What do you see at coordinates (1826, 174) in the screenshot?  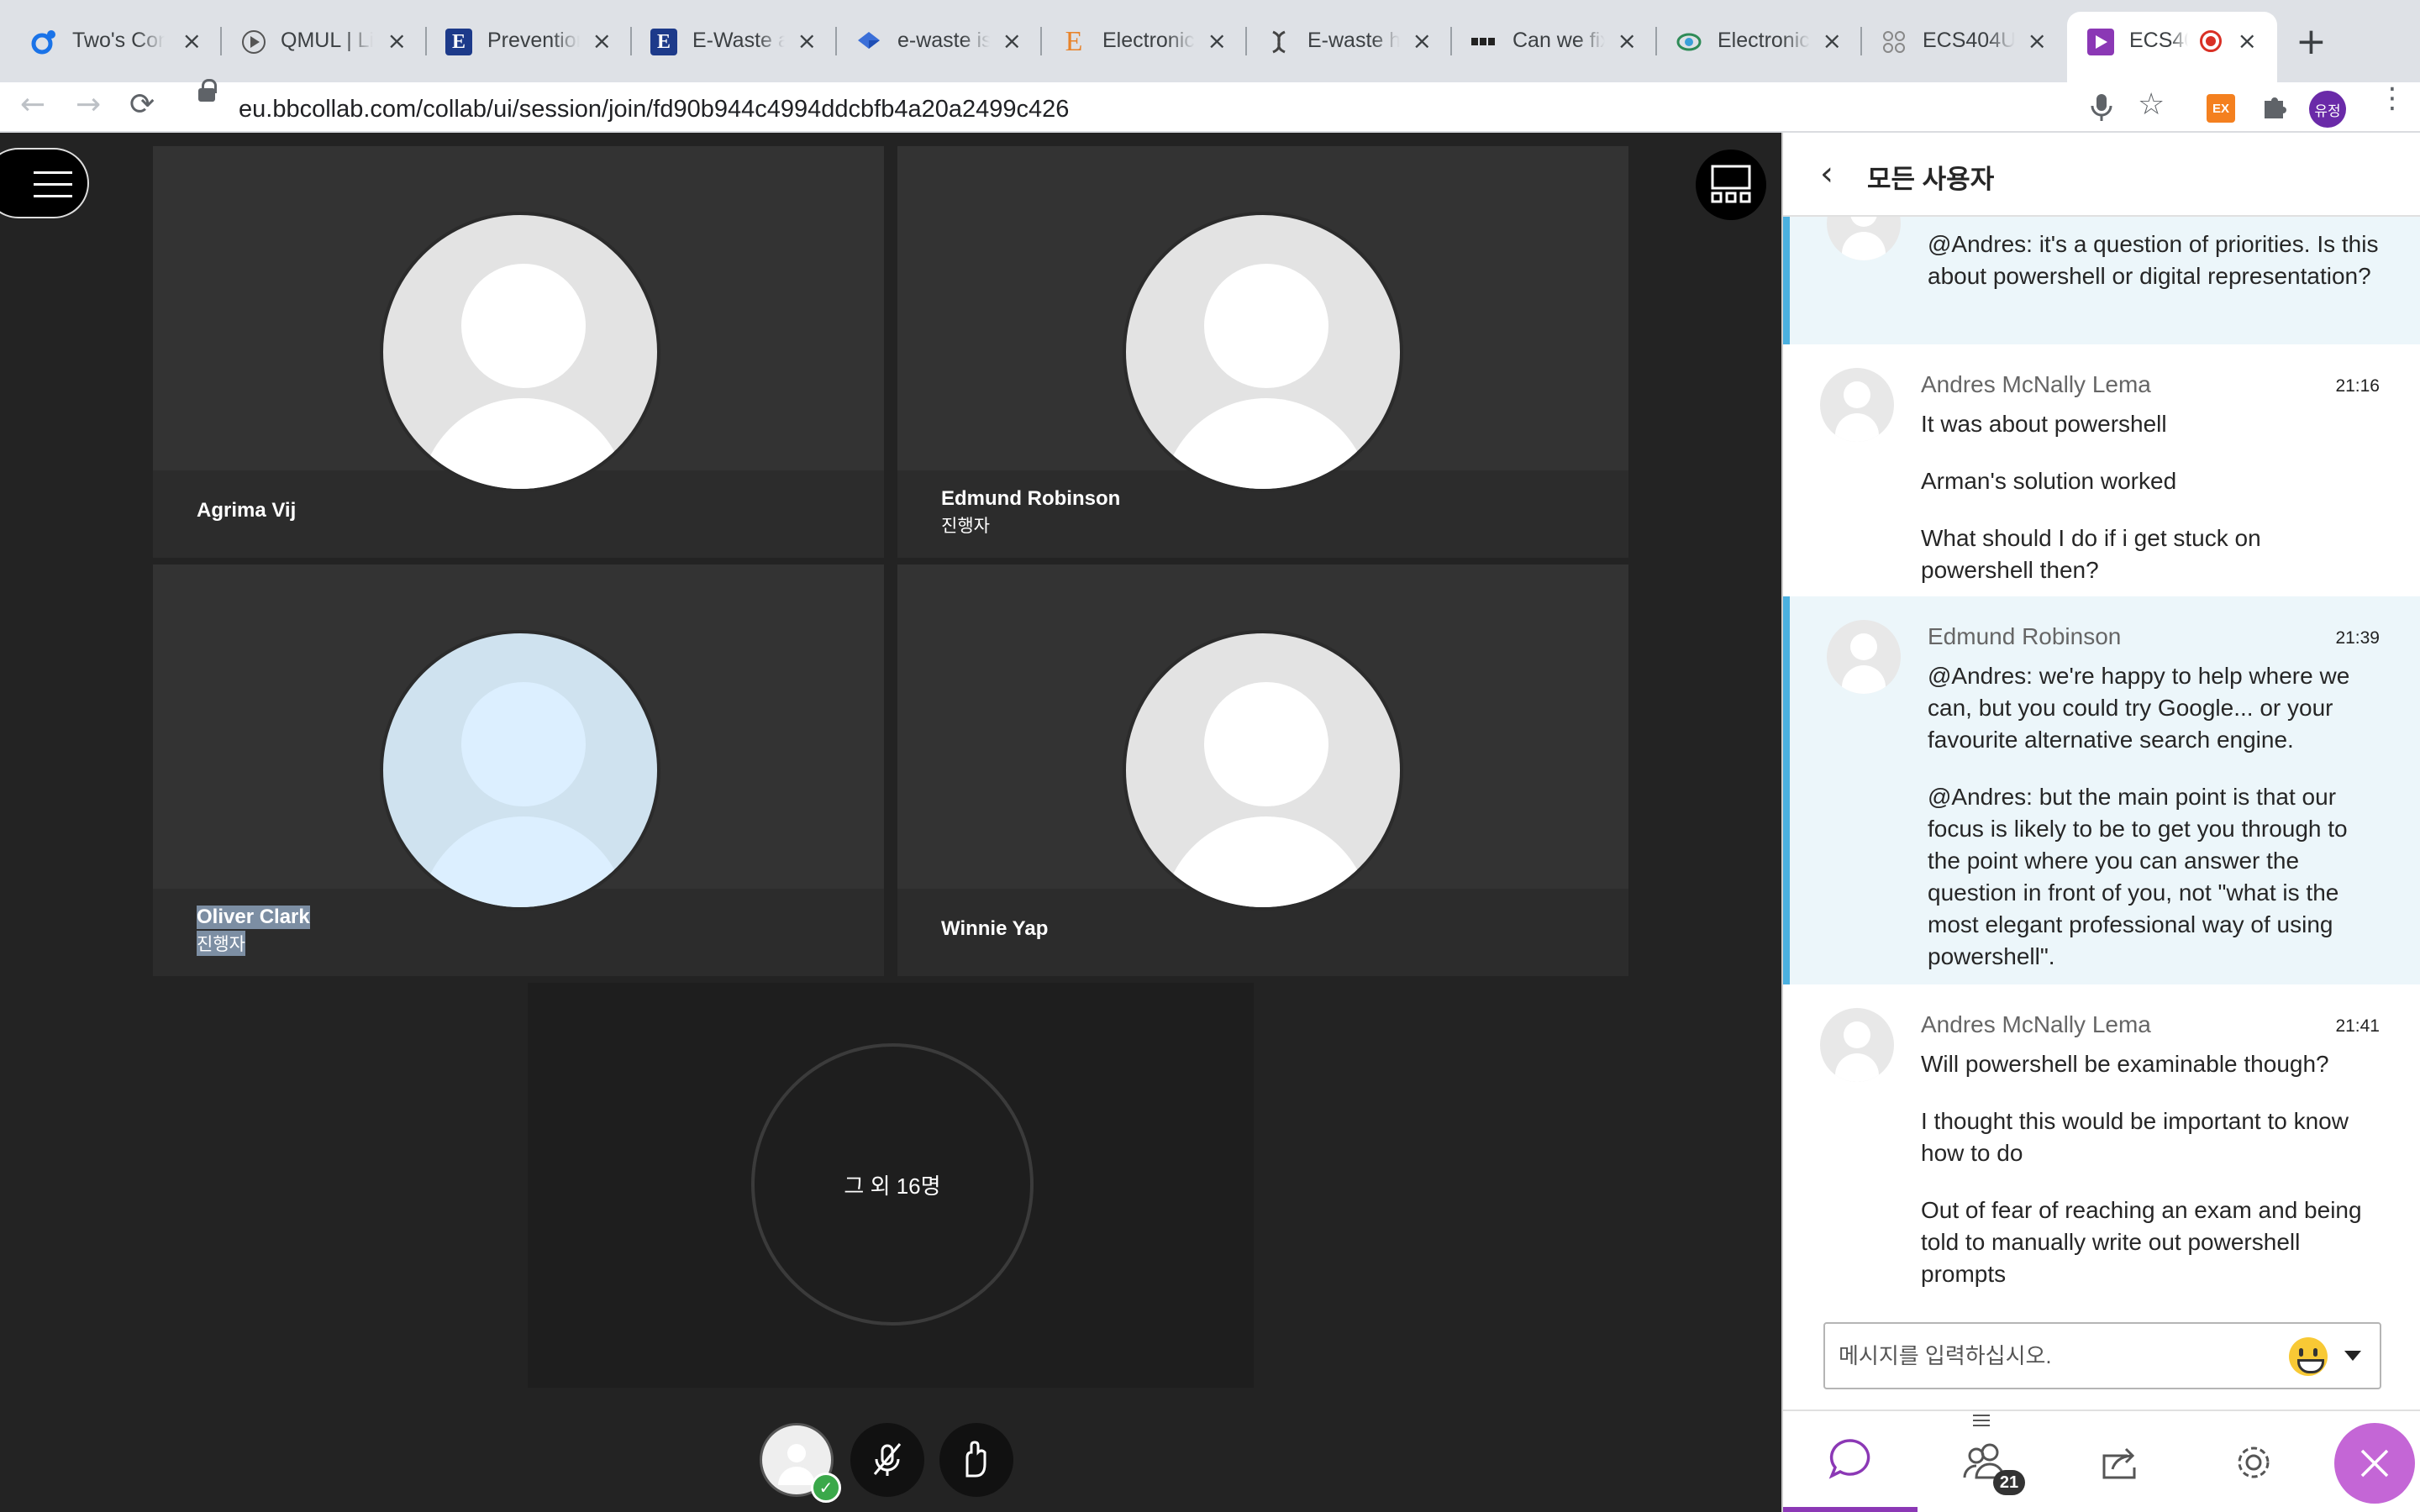 I see `chevron-left-icon: ‹` at bounding box center [1826, 174].